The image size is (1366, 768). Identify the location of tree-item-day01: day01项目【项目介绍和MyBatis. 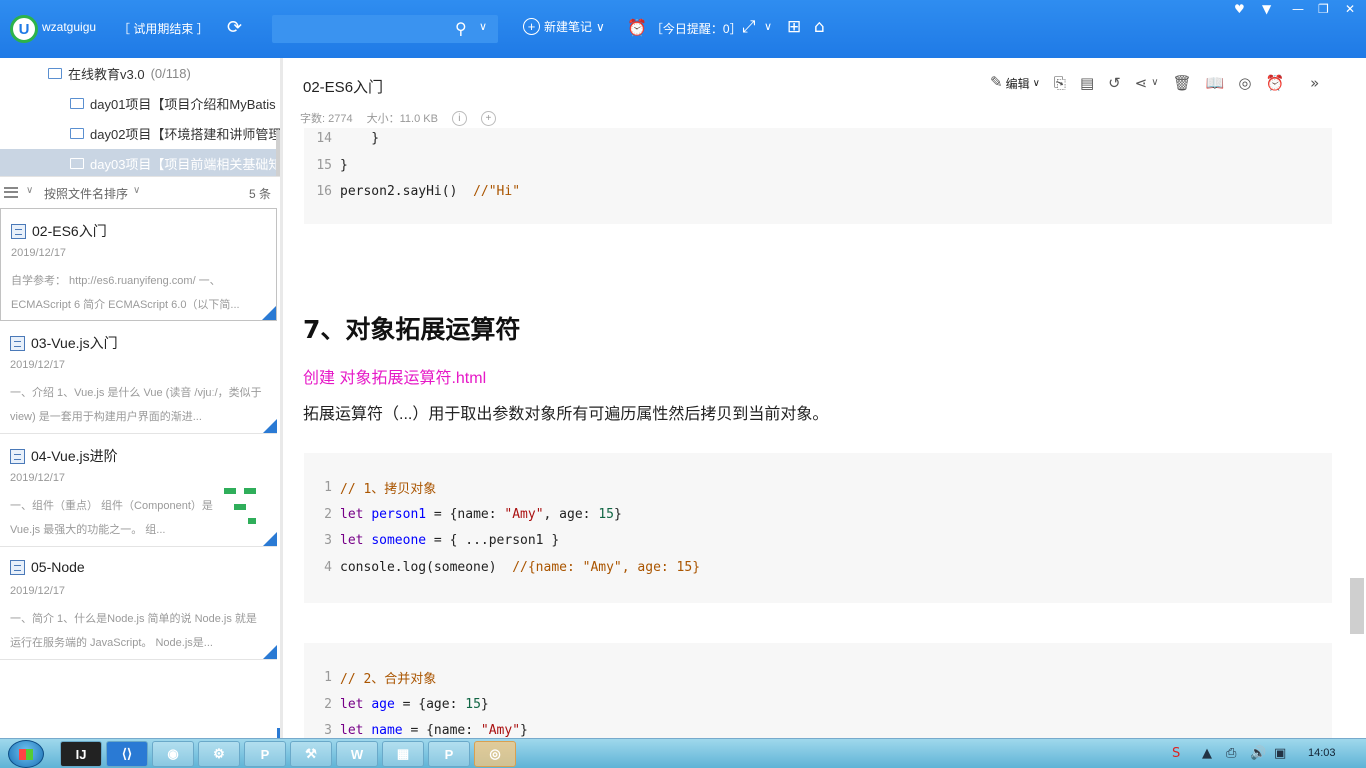
(173, 103).